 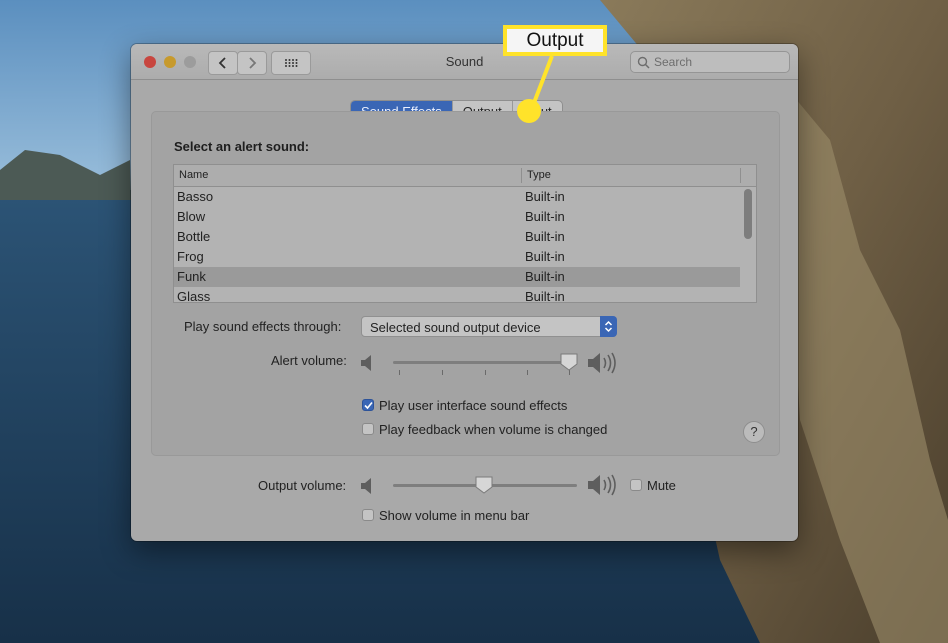 What do you see at coordinates (194, 296) in the screenshot?
I see `sound-name: Glass` at bounding box center [194, 296].